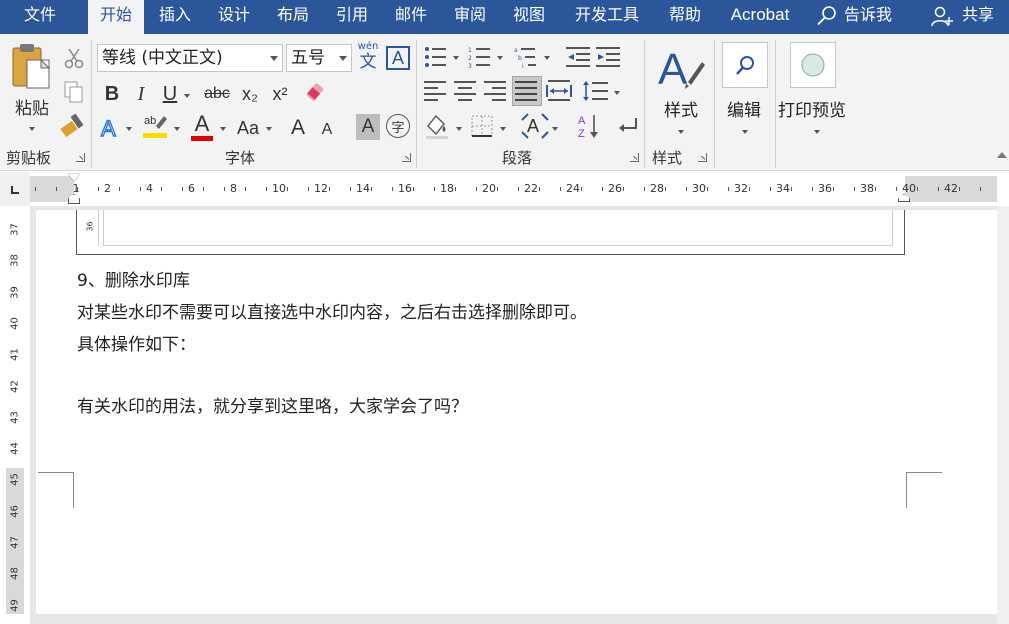  Describe the element at coordinates (269, 129) in the screenshot. I see `change-case-dropdown-arrow` at that location.